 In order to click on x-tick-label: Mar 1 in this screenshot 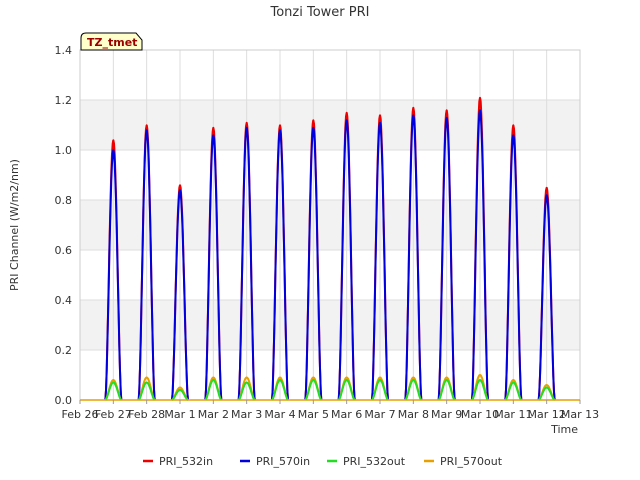, I will do `click(179, 414)`.